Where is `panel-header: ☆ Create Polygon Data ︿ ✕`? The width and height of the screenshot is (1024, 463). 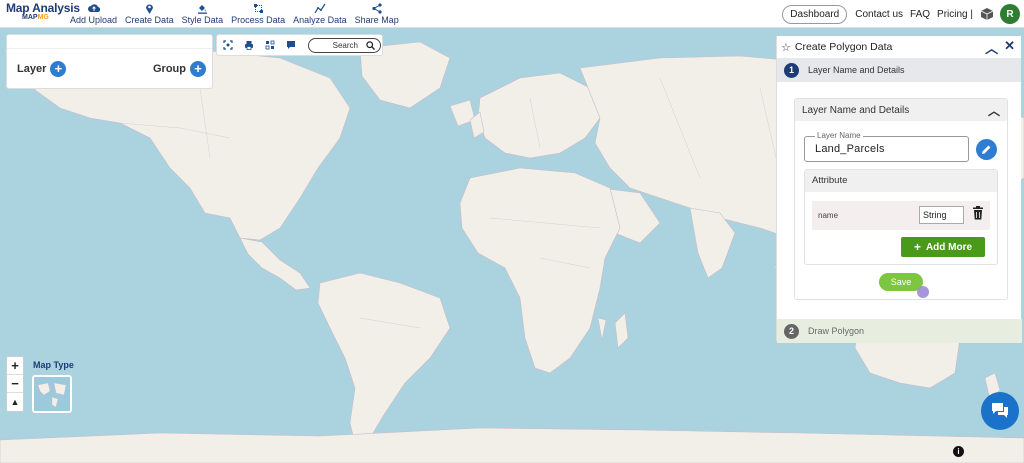
panel-header: ☆ Create Polygon Data ︿ ✕ is located at coordinates (899, 47).